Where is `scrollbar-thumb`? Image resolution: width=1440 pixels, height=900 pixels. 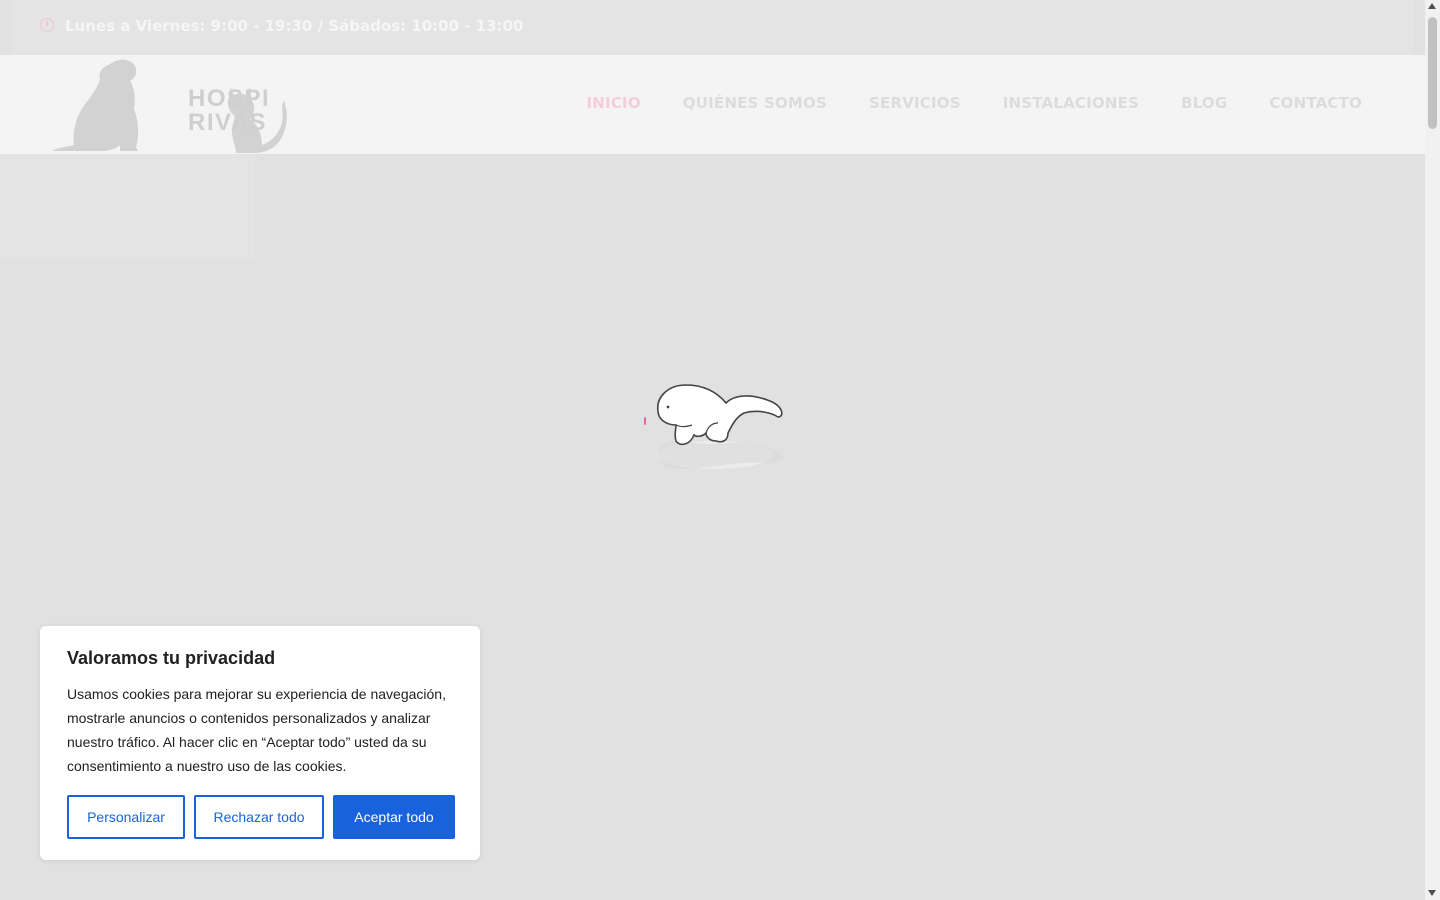
scrollbar-thumb is located at coordinates (1432, 73).